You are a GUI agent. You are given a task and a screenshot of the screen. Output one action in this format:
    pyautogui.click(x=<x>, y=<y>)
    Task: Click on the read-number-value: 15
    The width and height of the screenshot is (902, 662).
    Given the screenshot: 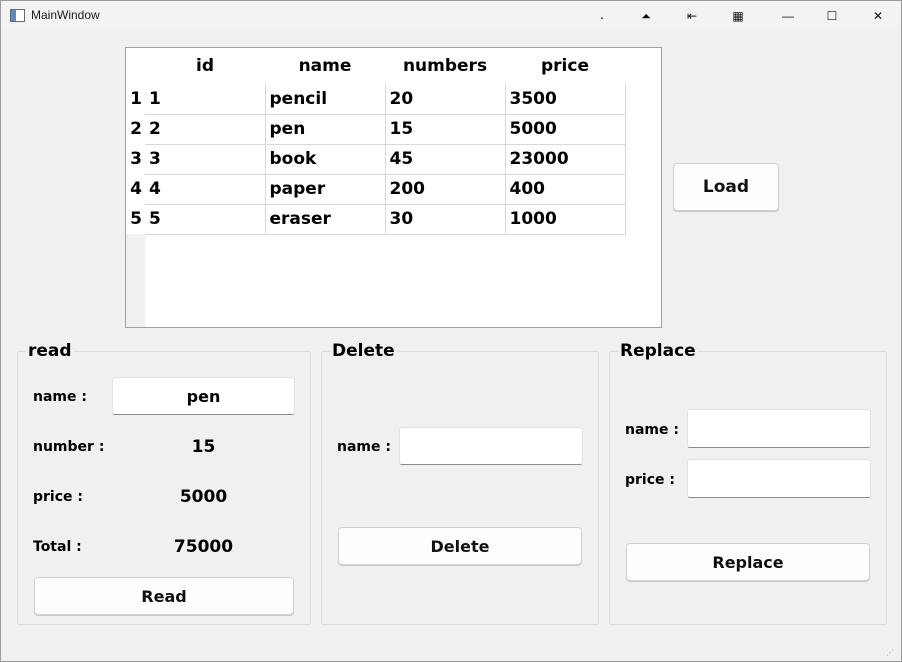 What is the action you would take?
    pyautogui.click(x=203, y=447)
    